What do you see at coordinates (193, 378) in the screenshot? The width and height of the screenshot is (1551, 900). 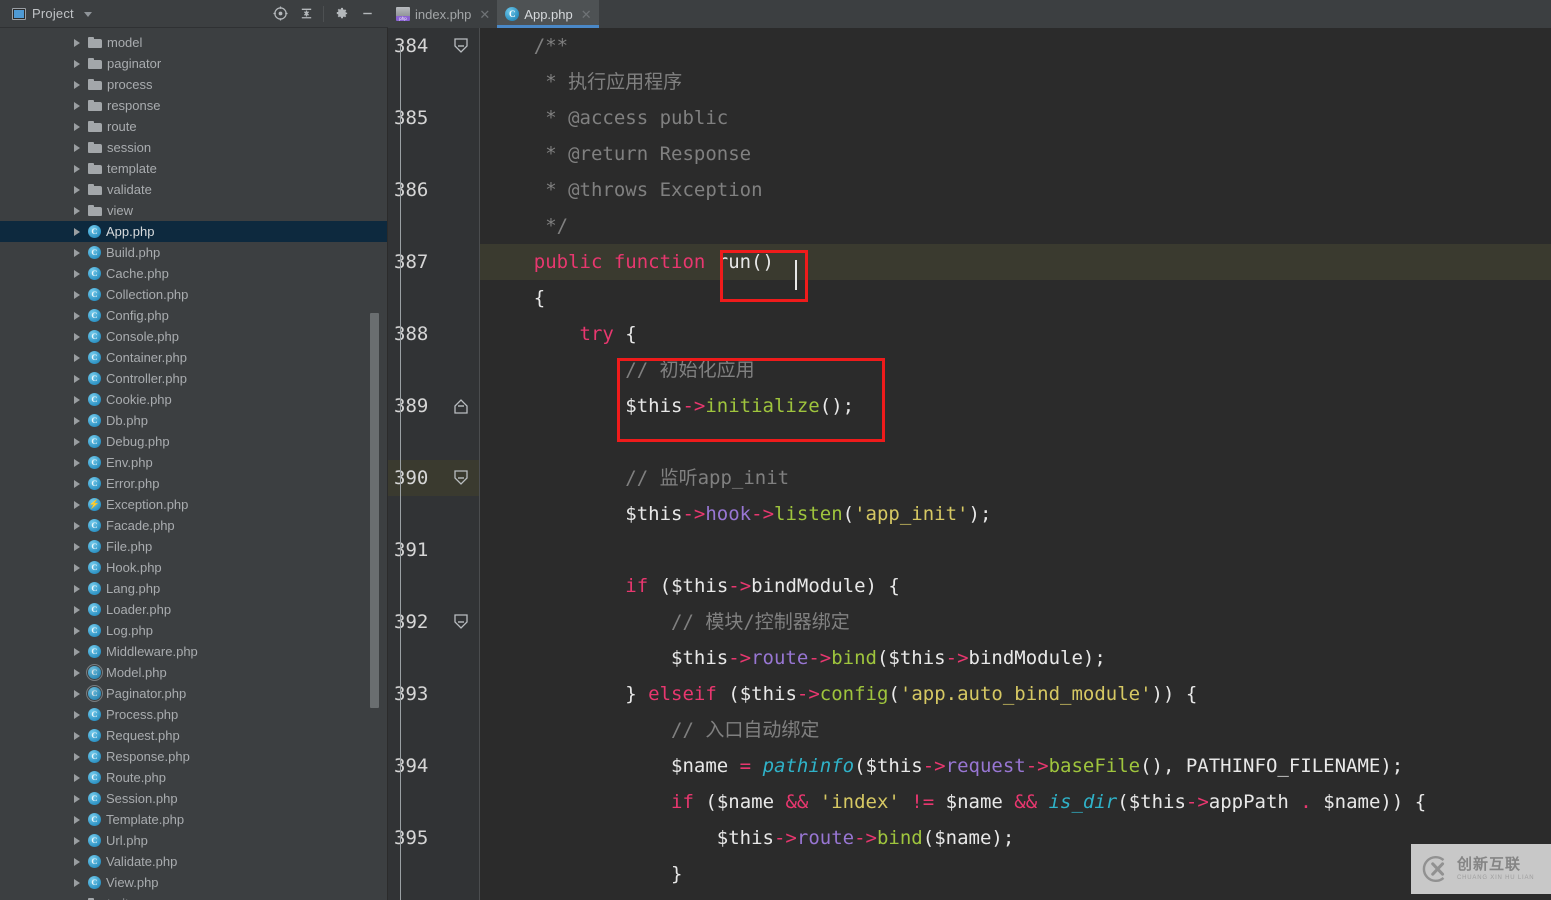 I see `tree-item-controller-php: C Controller.php` at bounding box center [193, 378].